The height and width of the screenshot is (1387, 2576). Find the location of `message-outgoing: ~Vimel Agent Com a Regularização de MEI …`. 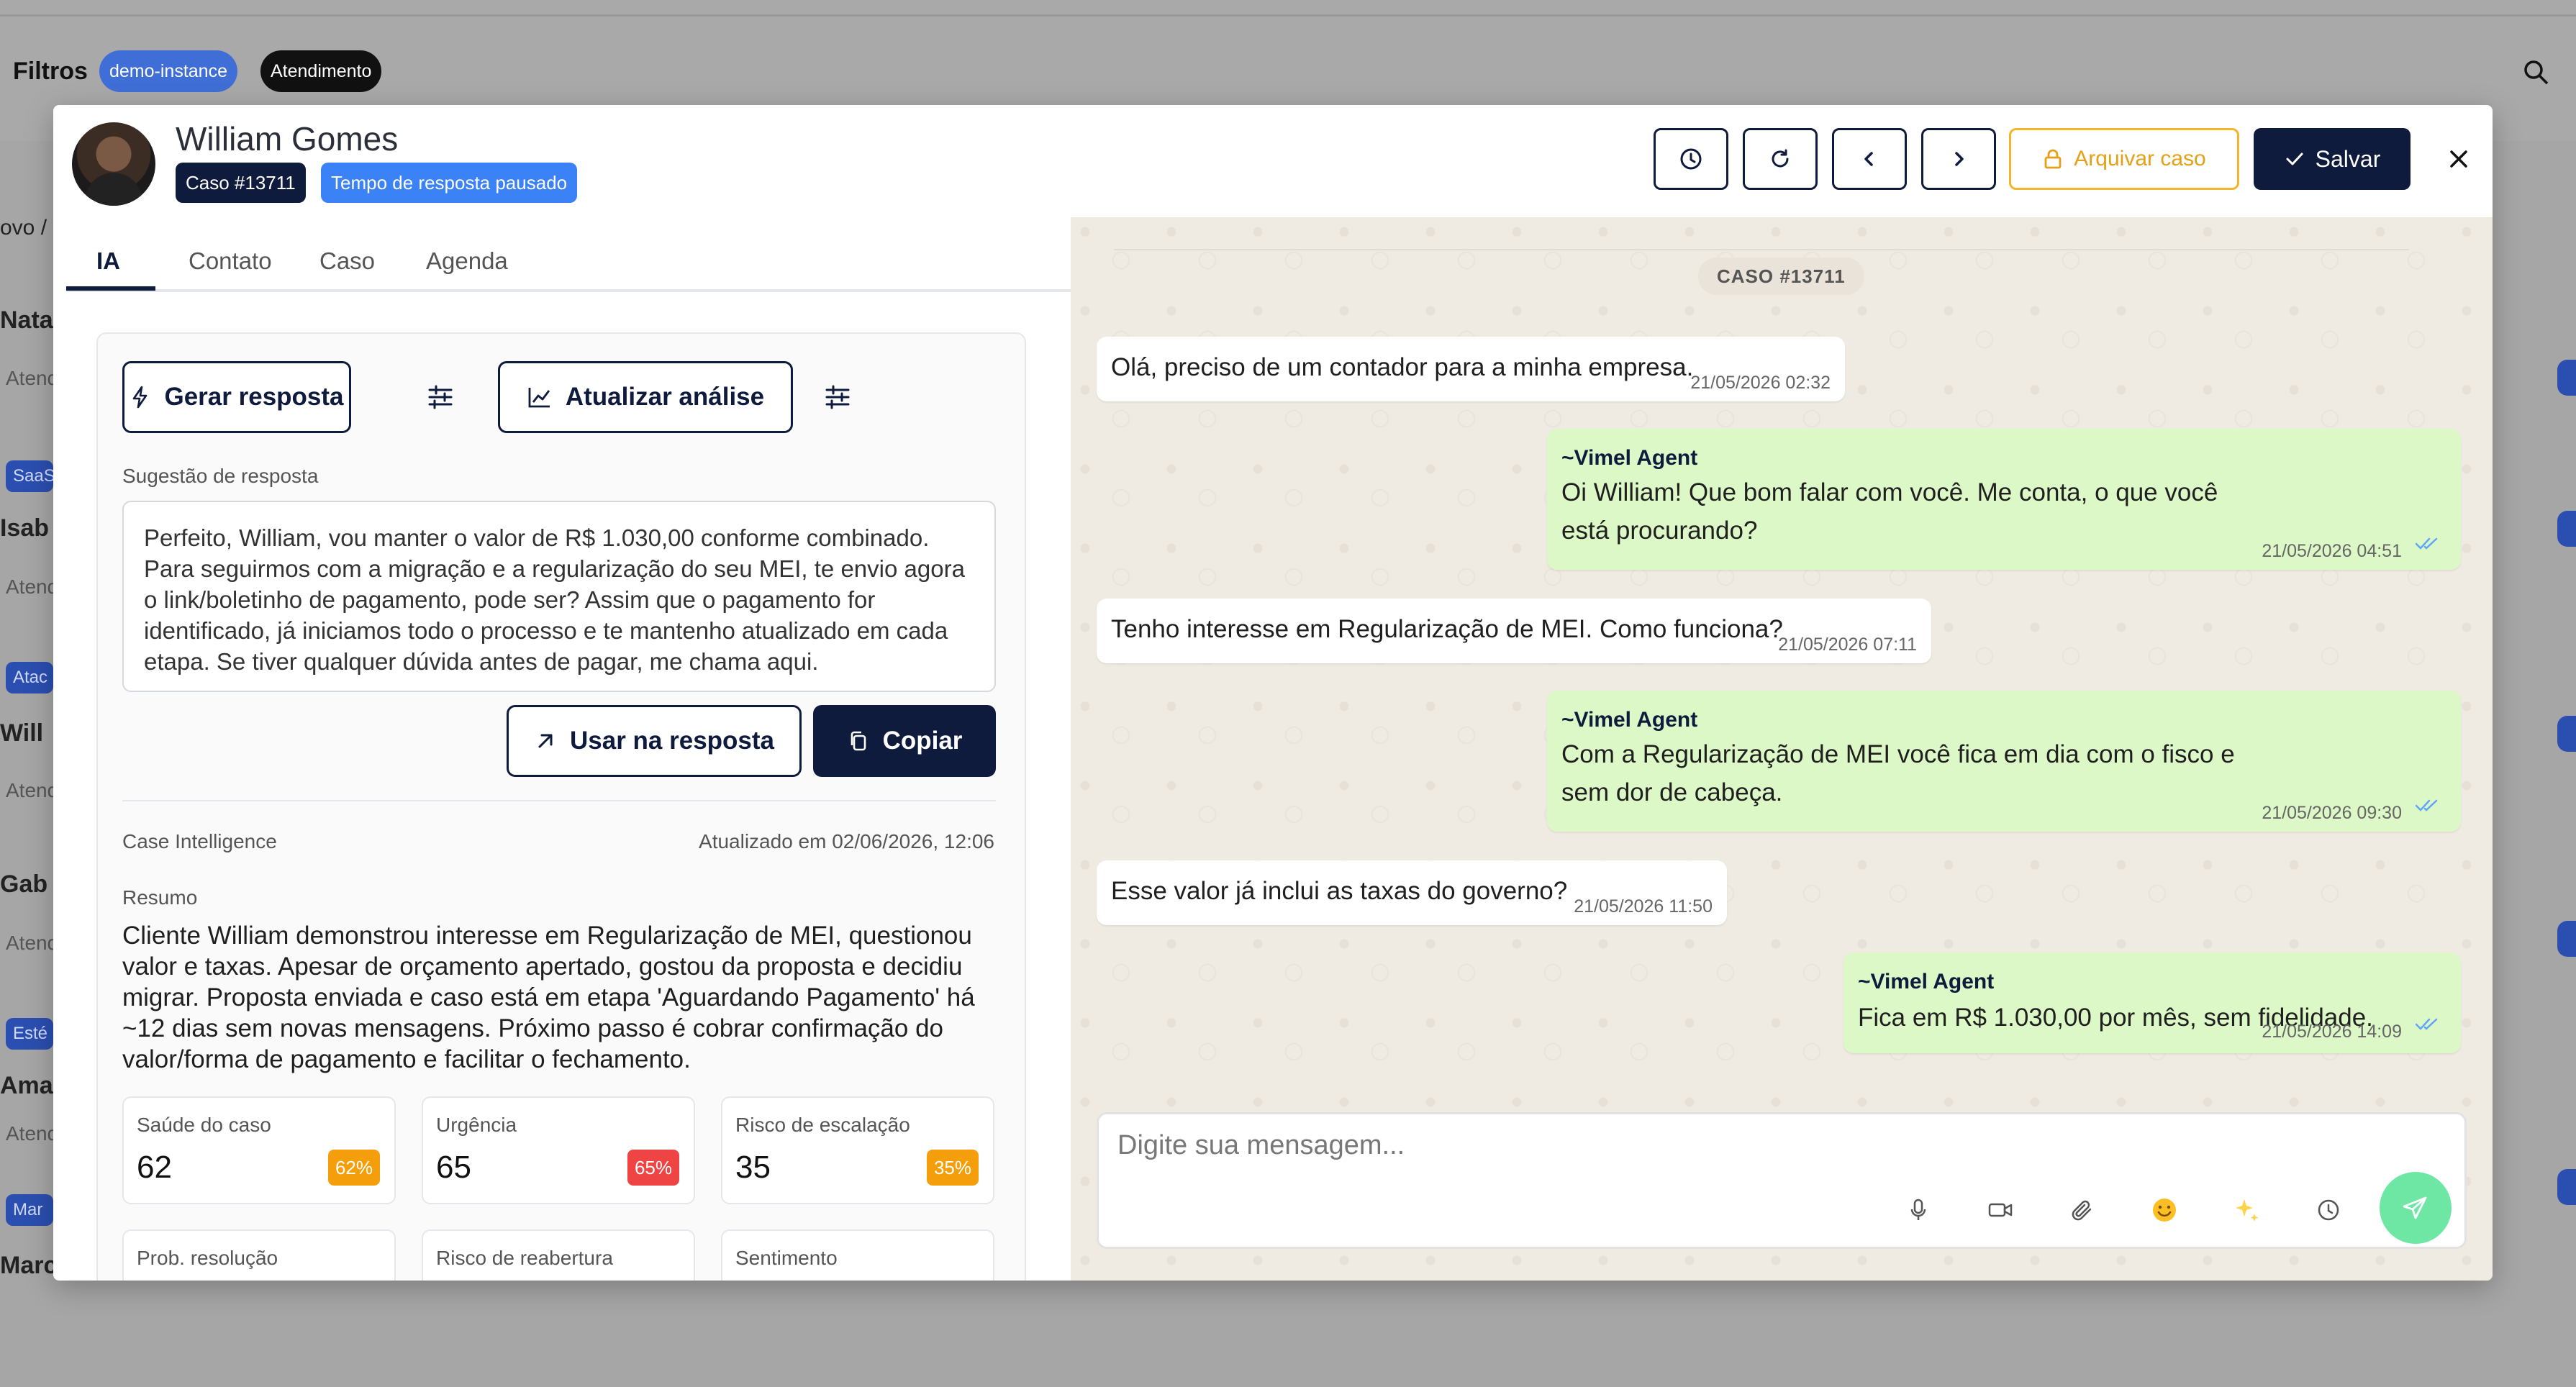

message-outgoing: ~Vimel Agent Com a Regularização de MEI … is located at coordinates (2004, 761).